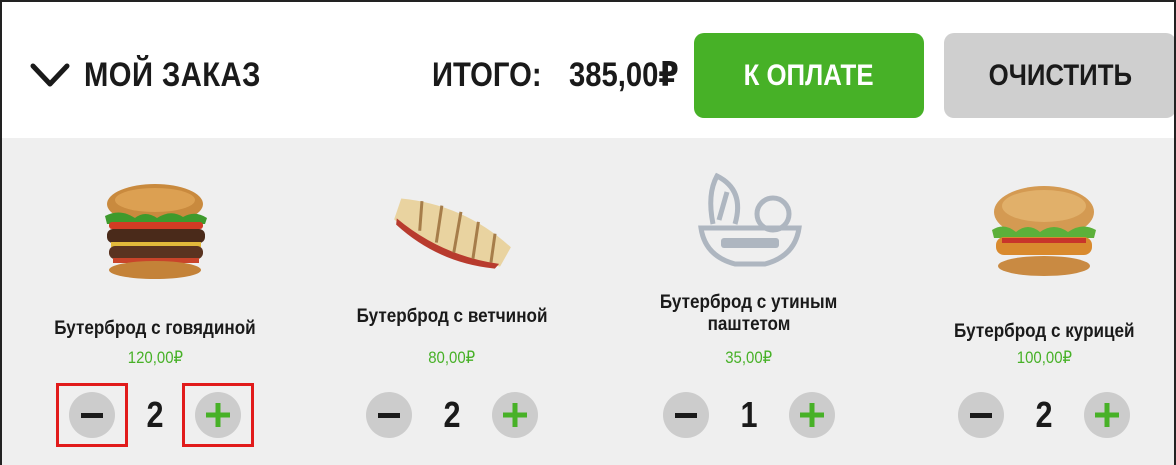 This screenshot has height=465, width=1176. I want to click on clear-order-button-label: ОЧИСТИТЬ, so click(1060, 75).